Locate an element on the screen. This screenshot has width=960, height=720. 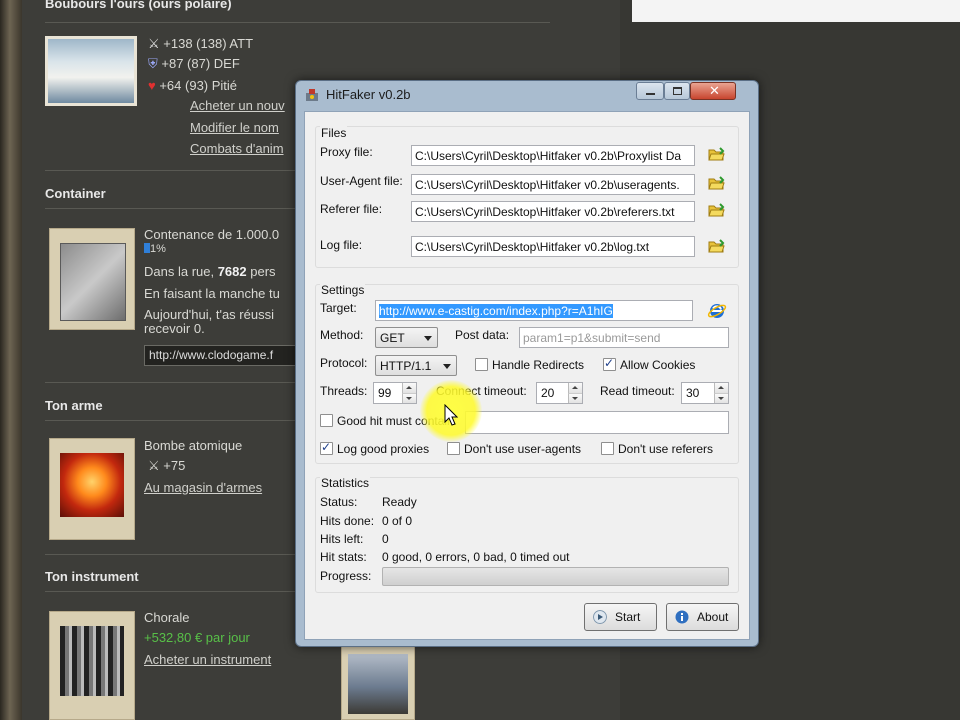
instrument-frame is located at coordinates (92, 665).